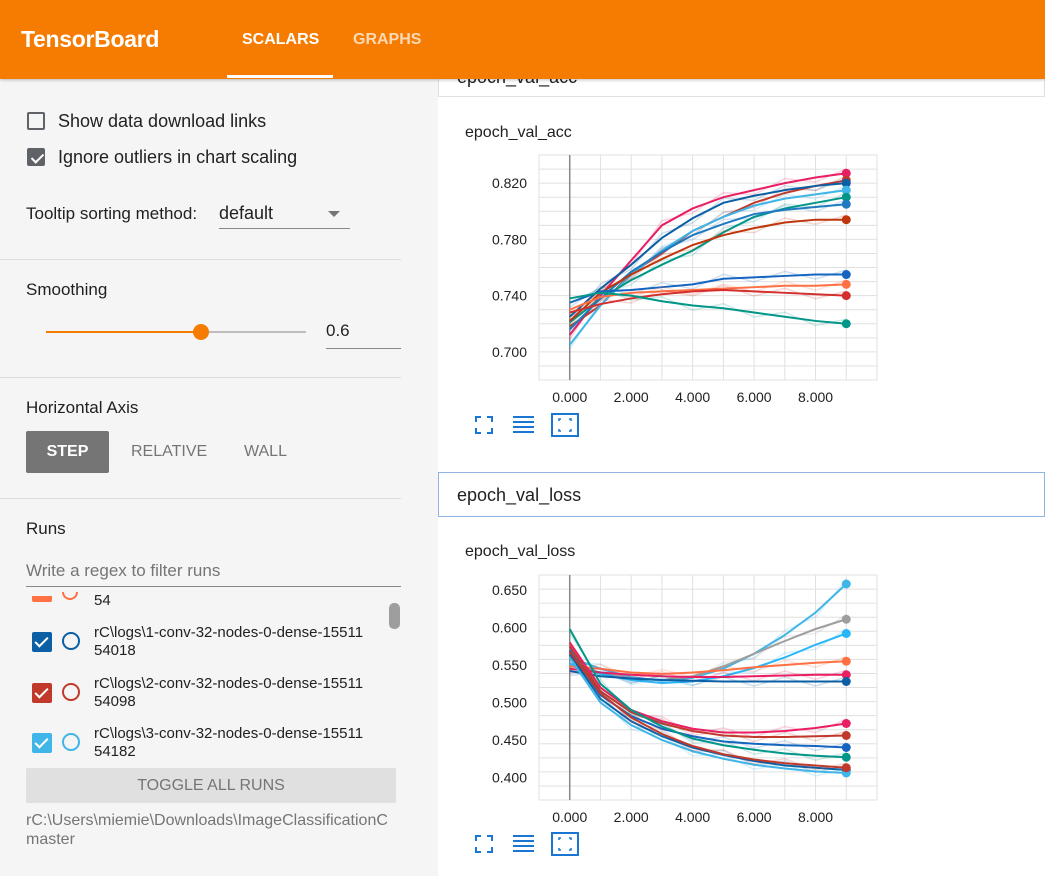 The width and height of the screenshot is (1045, 876). I want to click on smoothing-slider-fill, so click(123, 332).